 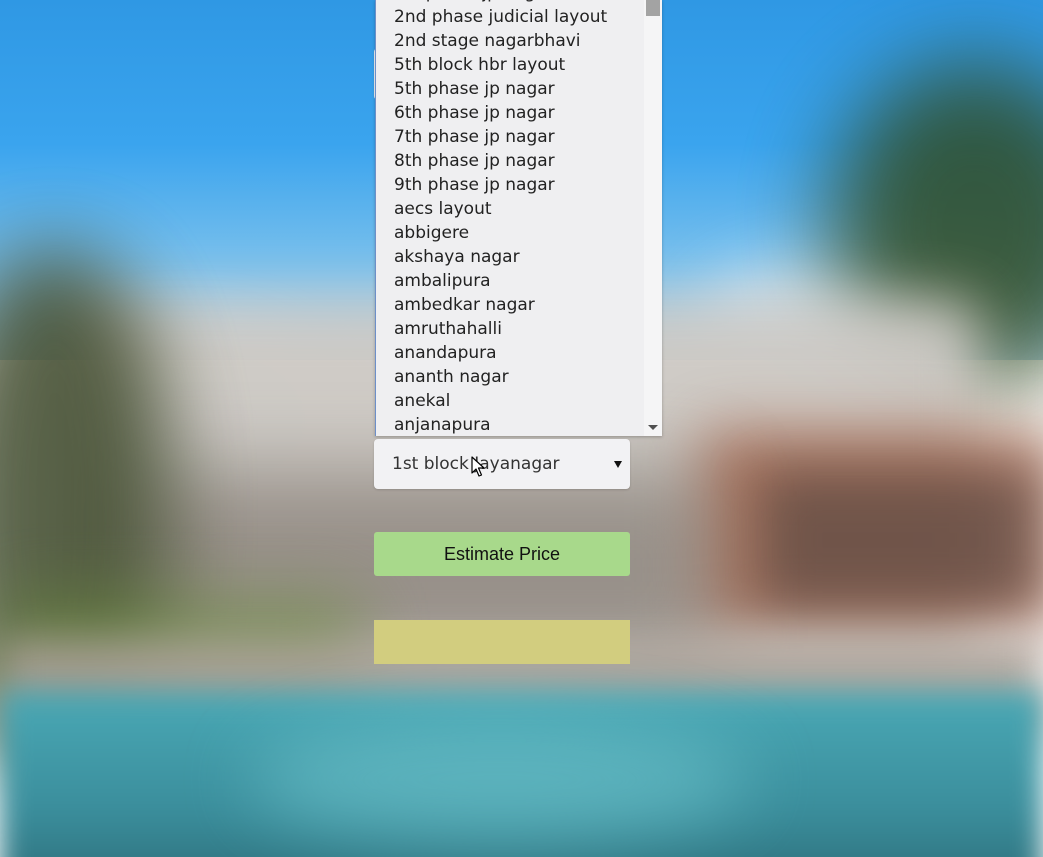 What do you see at coordinates (510, 17) in the screenshot?
I see `location-option: 2nd phase judicial layout` at bounding box center [510, 17].